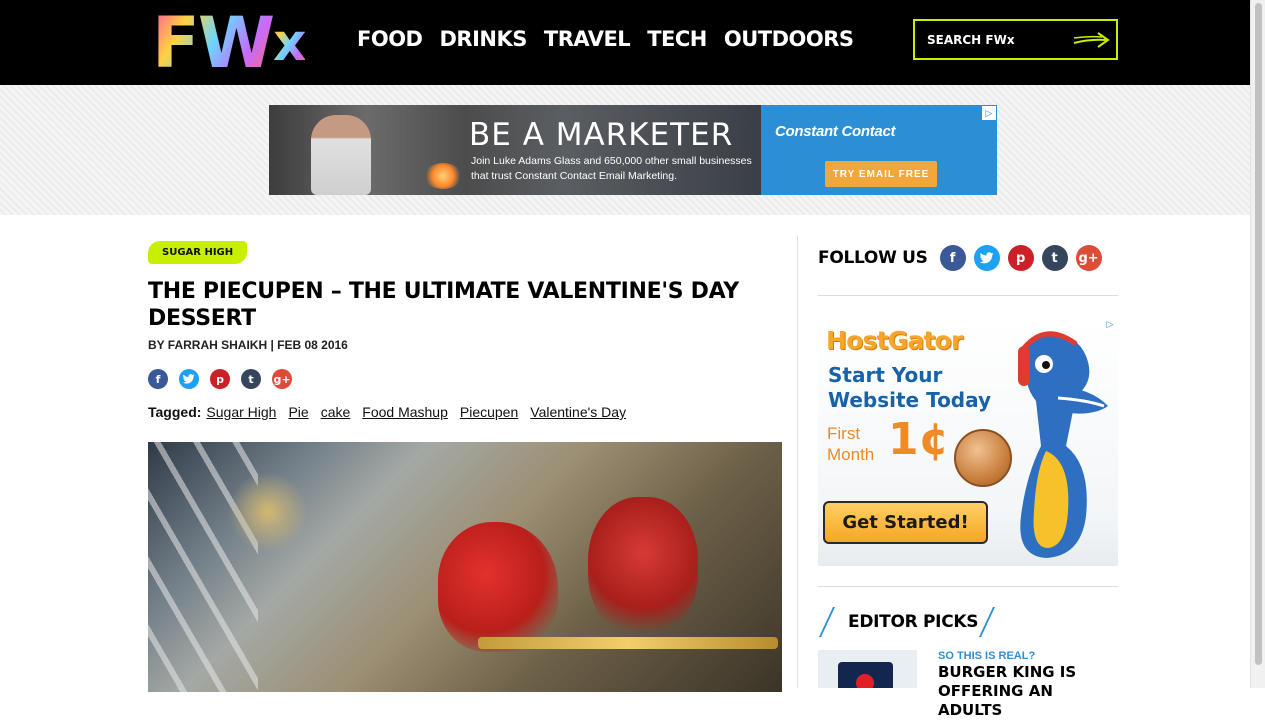 The image size is (1265, 720). I want to click on page-scrollbar, so click(1257, 344).